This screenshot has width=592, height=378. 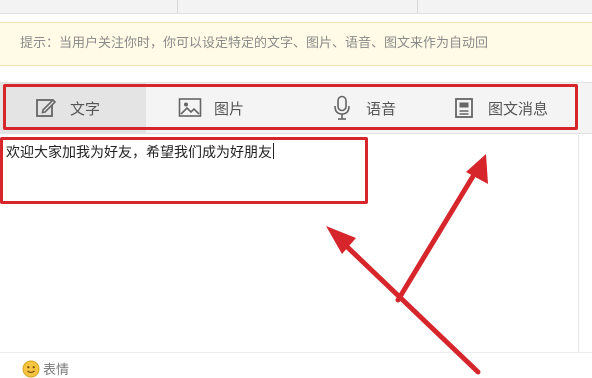 What do you see at coordinates (31, 368) in the screenshot?
I see `smiley-icon` at bounding box center [31, 368].